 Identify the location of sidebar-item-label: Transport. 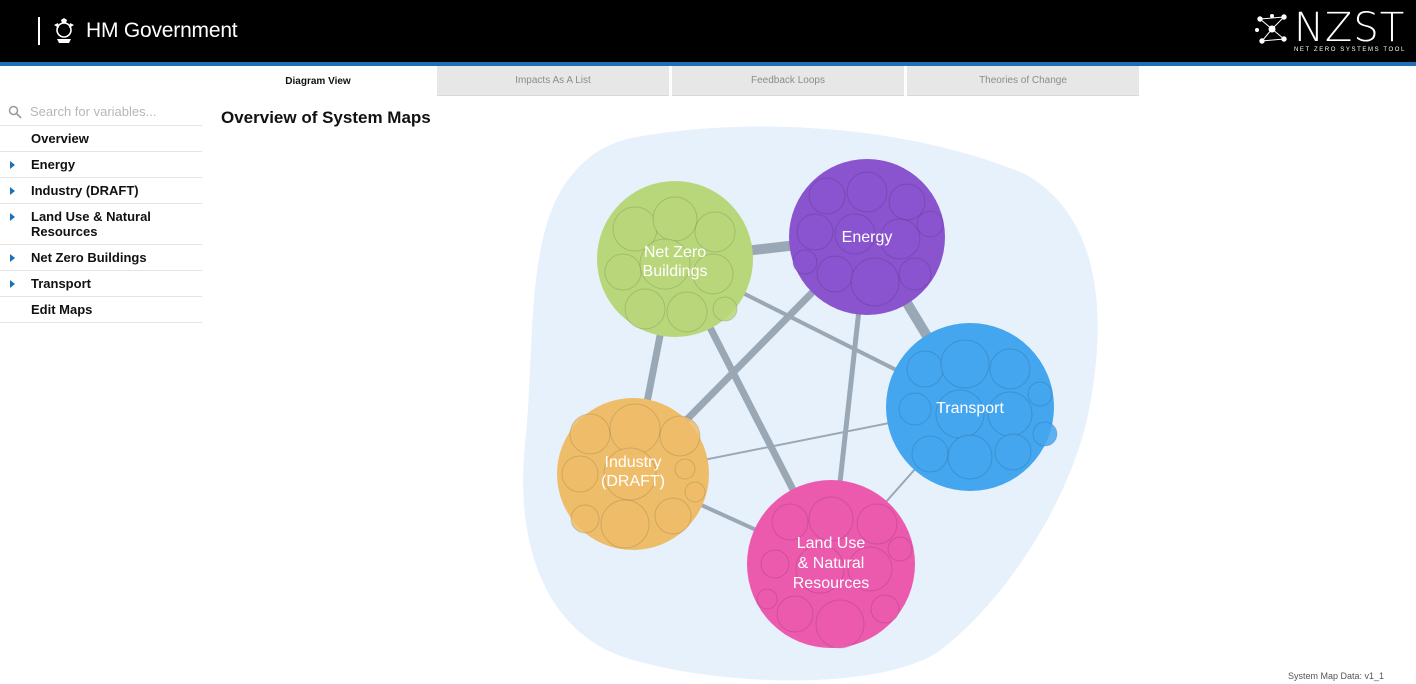
(61, 283).